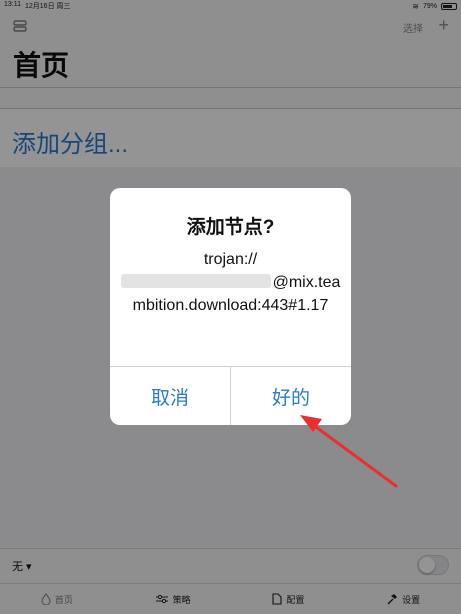 The height and width of the screenshot is (614, 461). I want to click on redacted-password-blur, so click(195, 281).